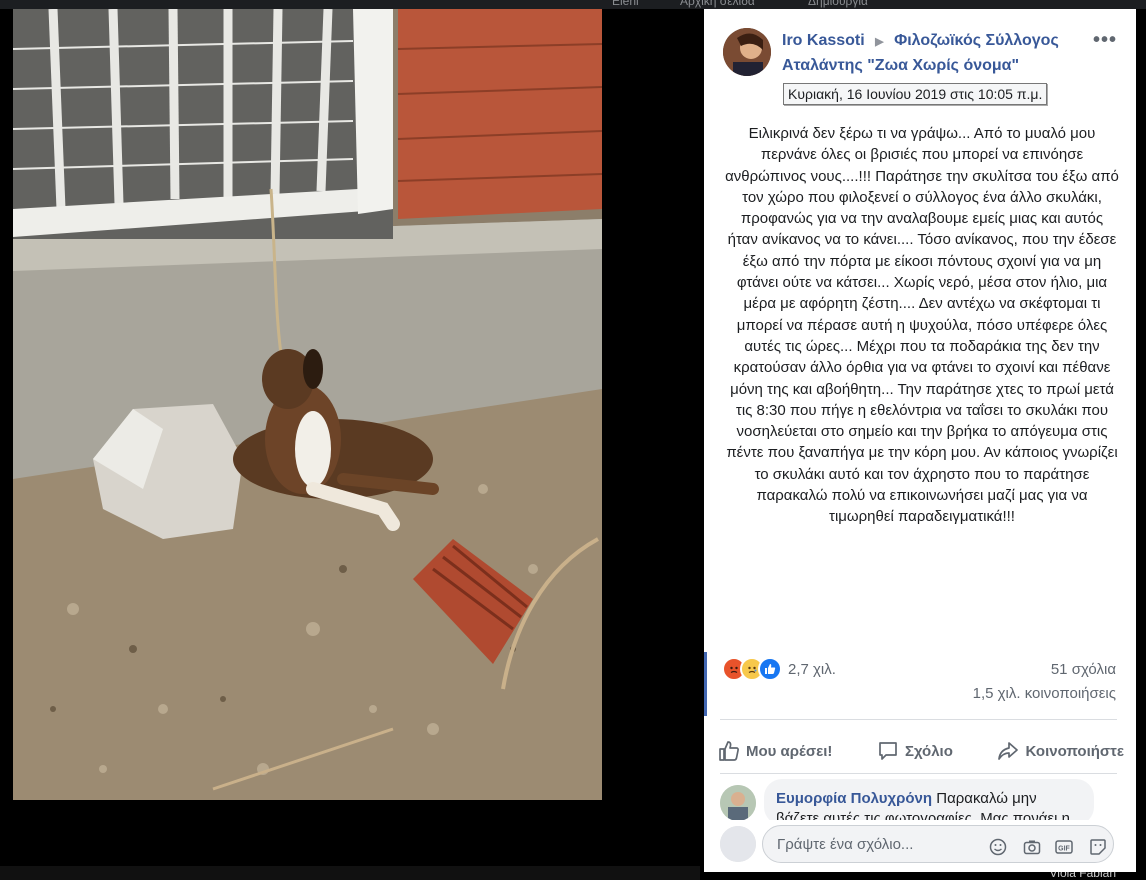 This screenshot has width=1146, height=880. I want to click on focus-indicator, so click(705, 684).